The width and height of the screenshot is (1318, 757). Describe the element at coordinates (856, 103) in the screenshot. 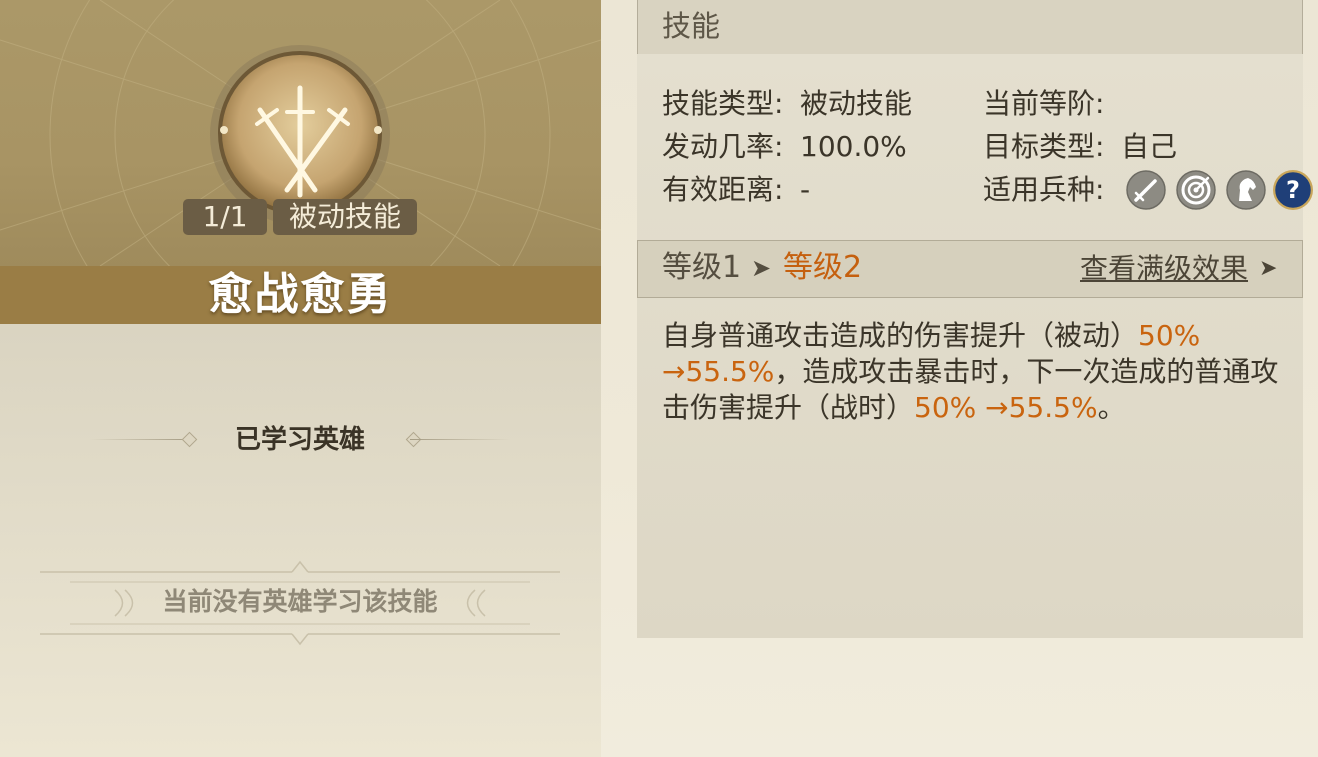

I see `skill-type-value: 被动技能` at that location.